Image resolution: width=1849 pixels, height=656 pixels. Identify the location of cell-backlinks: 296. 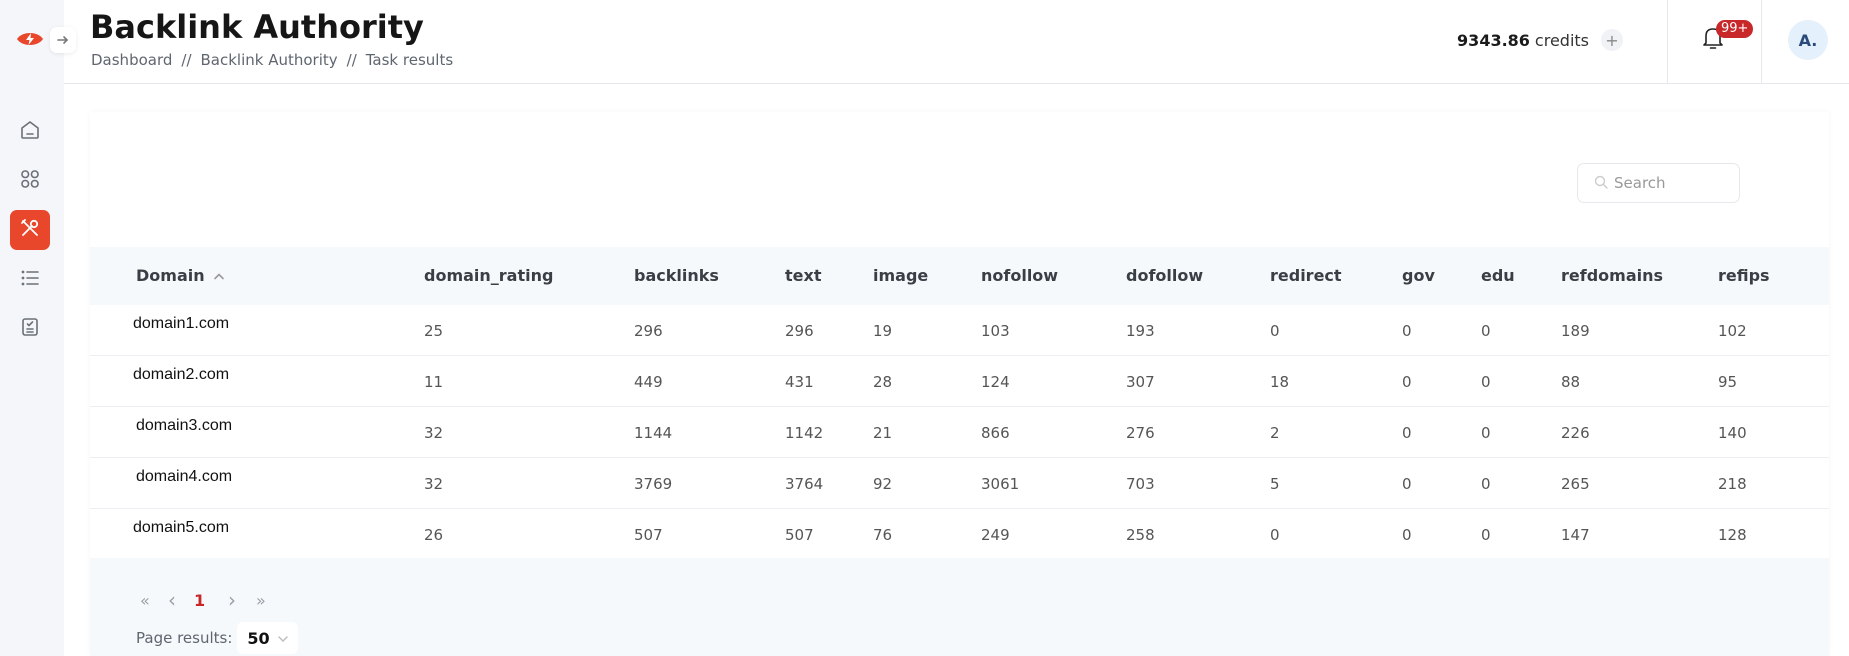
(648, 331).